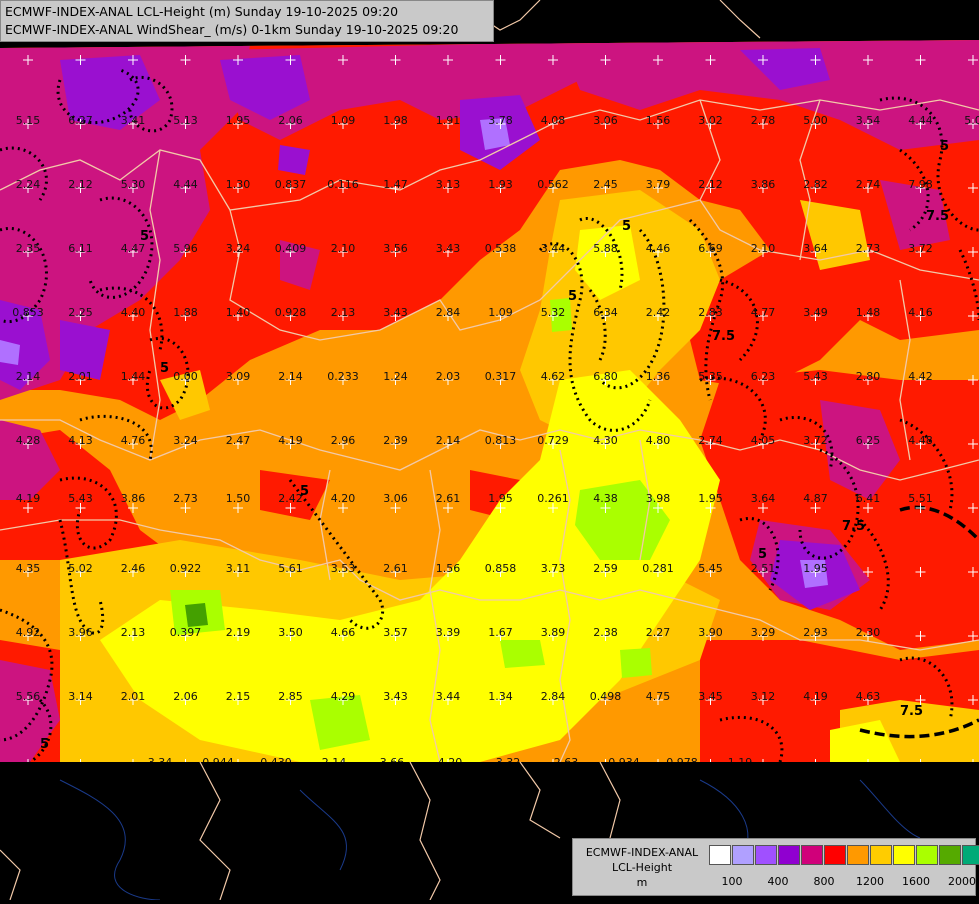 This screenshot has width=979, height=904. Describe the element at coordinates (185, 498) in the screenshot. I see `windshear-value: 2.73` at that location.